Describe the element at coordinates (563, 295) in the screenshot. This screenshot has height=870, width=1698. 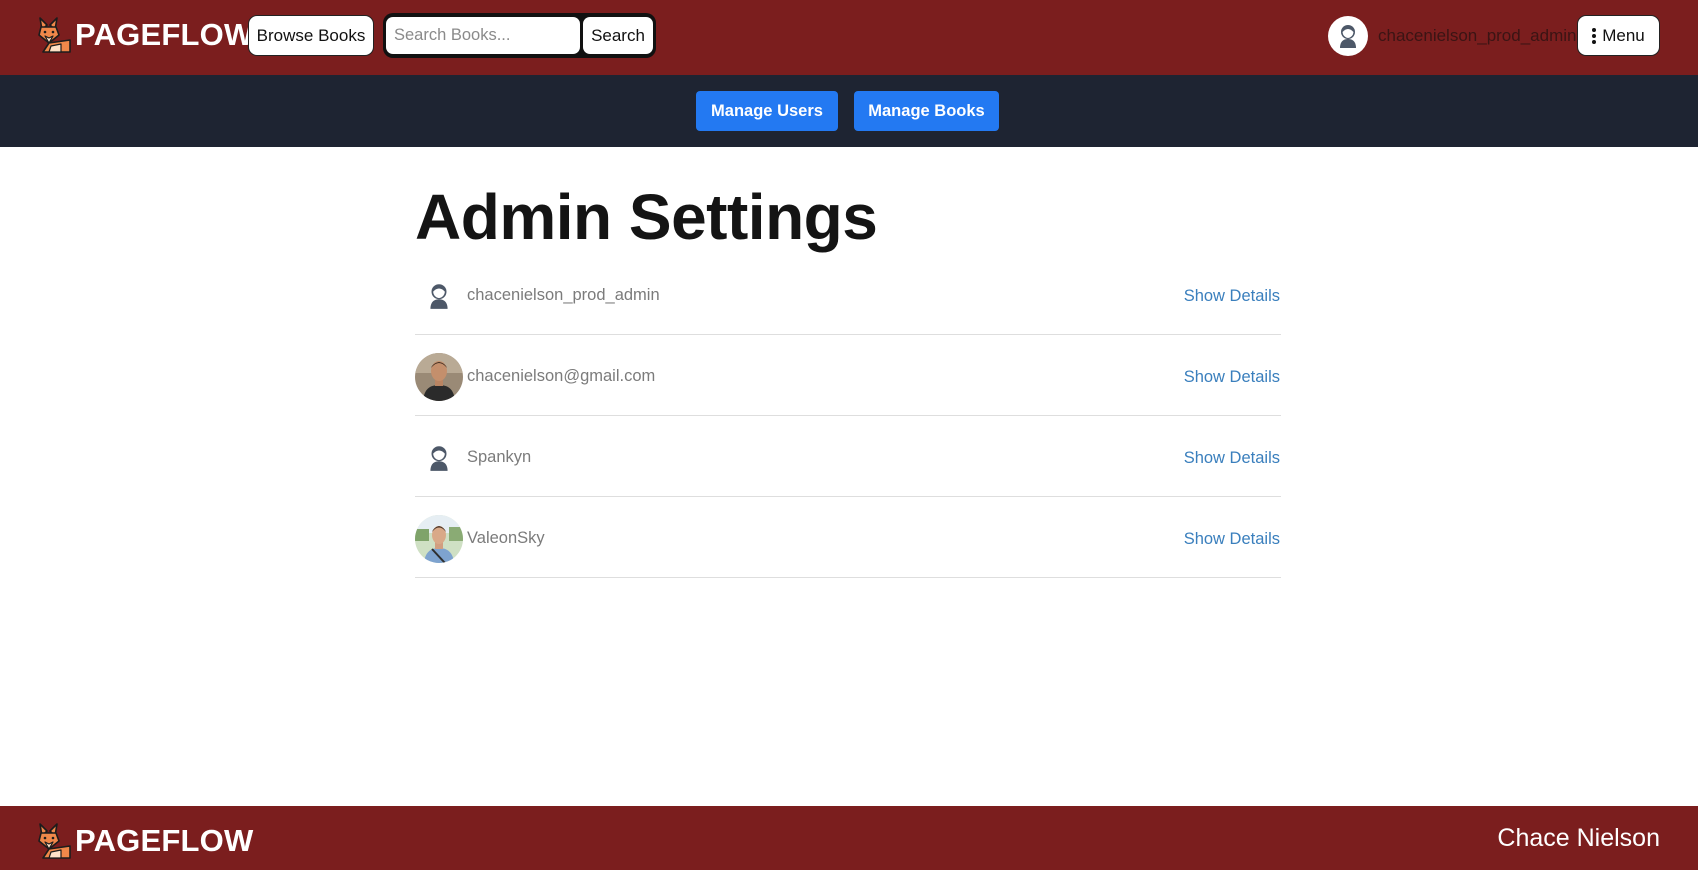
I see `user-name: chacenielson_prod_admin` at that location.